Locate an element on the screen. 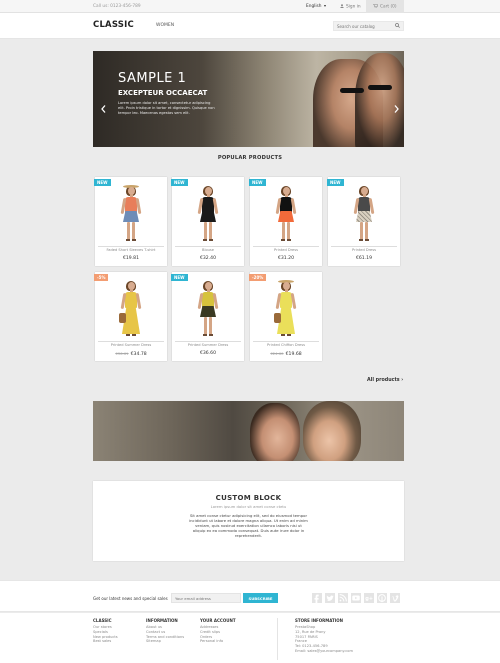  svg-text: g+ is located at coordinates (369, 599).